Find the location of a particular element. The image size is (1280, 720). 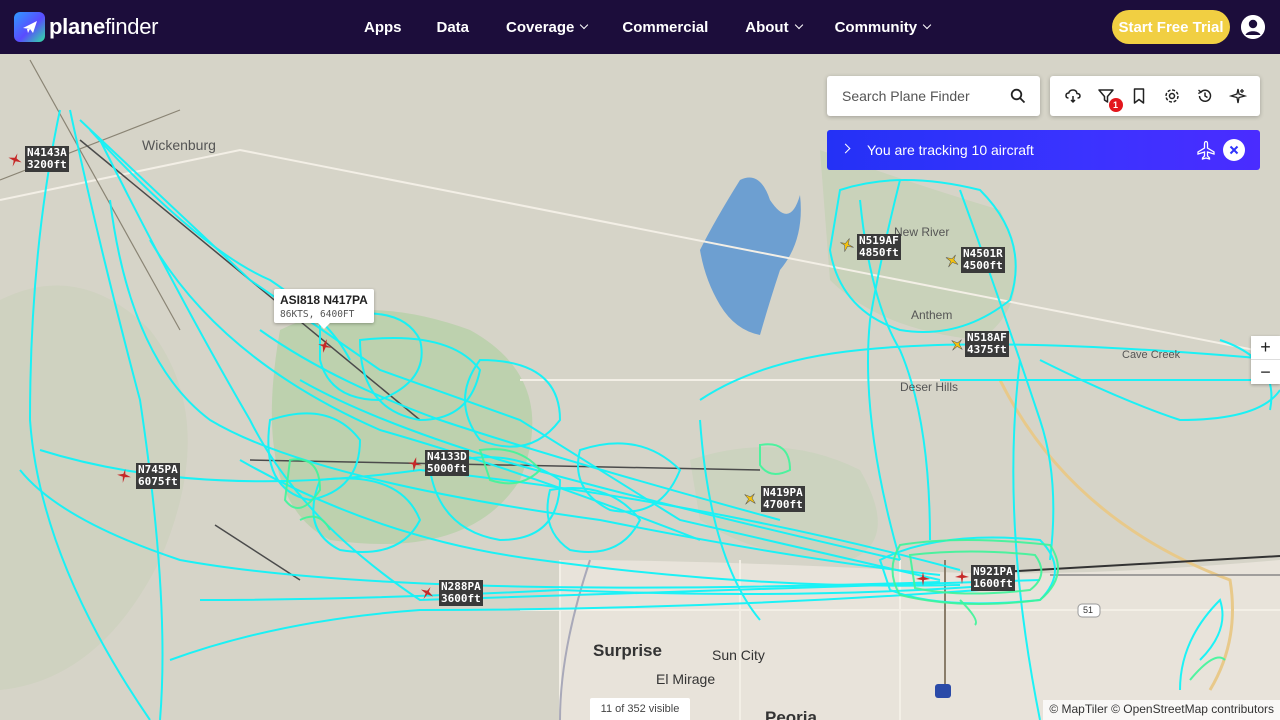

aircraft-label: N4501R 4500ft is located at coordinates (983, 260).